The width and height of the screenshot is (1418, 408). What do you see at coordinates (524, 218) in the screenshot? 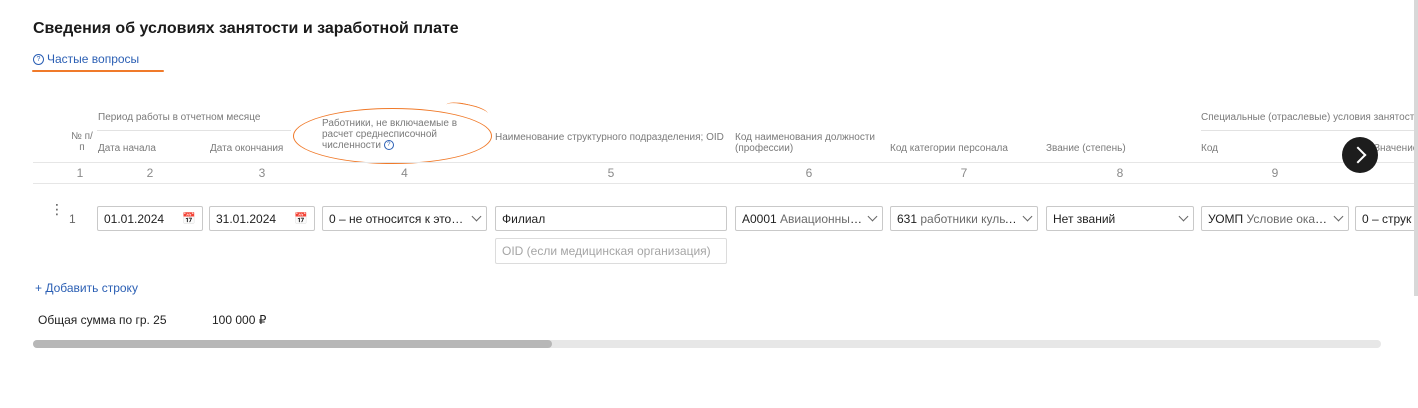
I see `structural-unit-value: Филиал` at bounding box center [524, 218].